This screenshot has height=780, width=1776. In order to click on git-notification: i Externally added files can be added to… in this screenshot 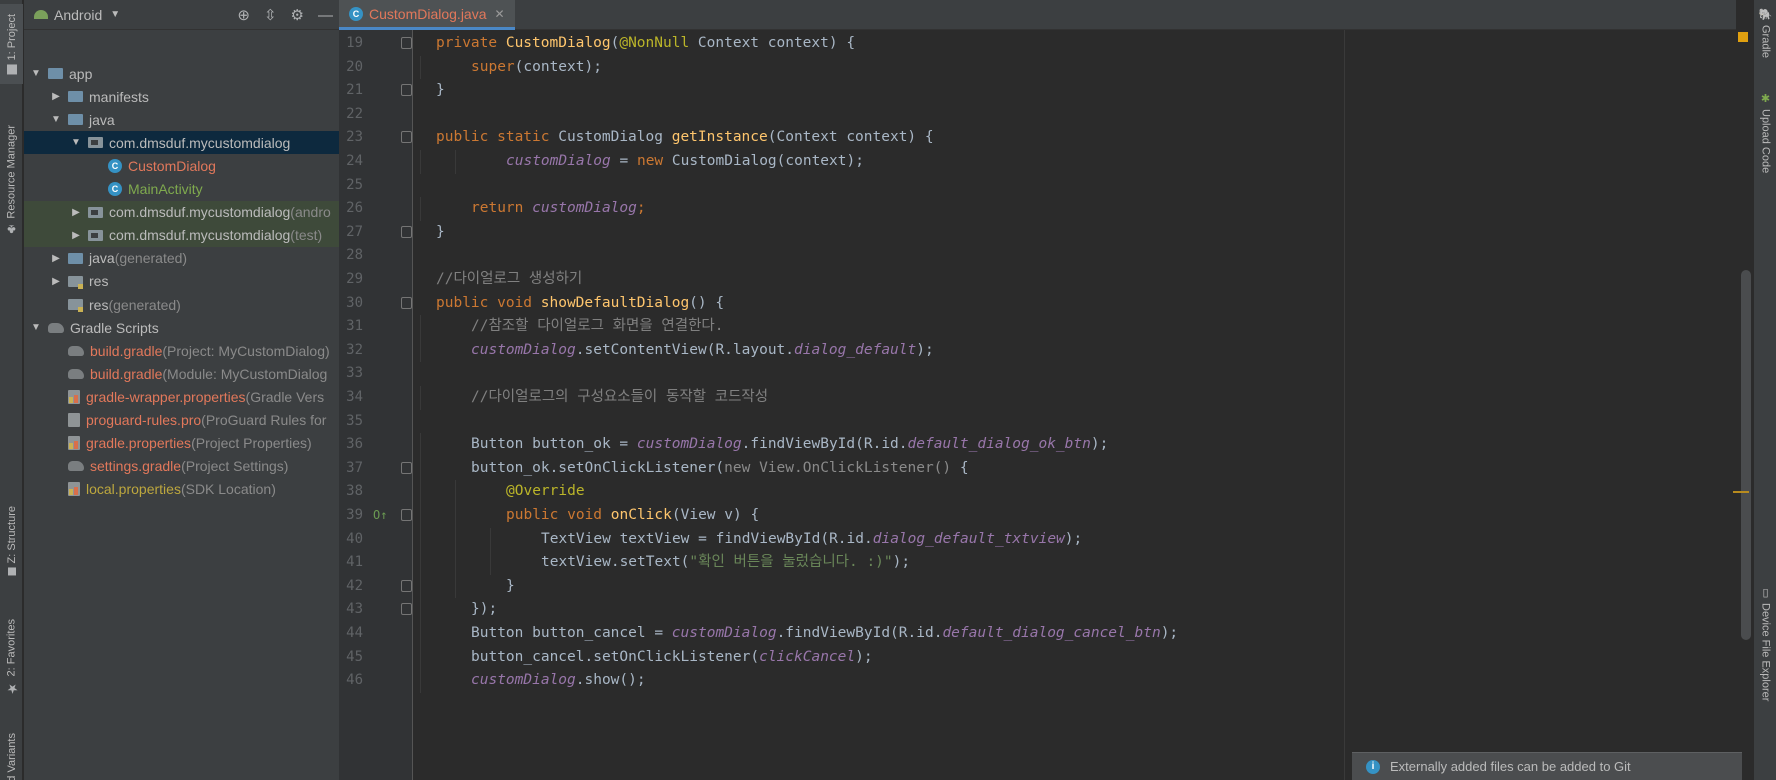, I will do `click(1547, 766)`.